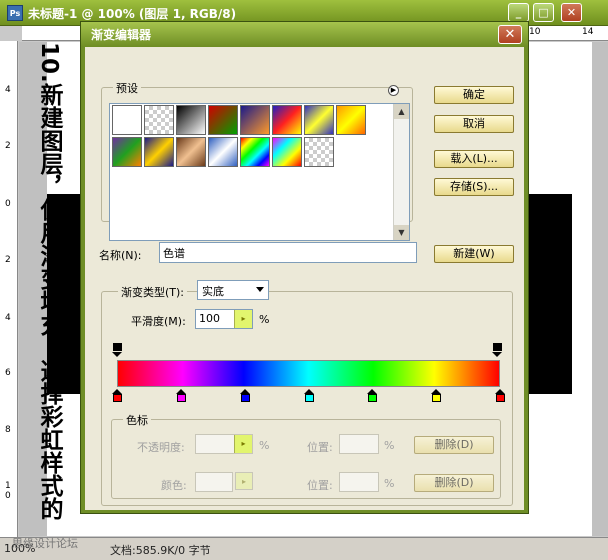 Image resolution: width=608 pixels, height=560 pixels. I want to click on presets-label: 预设, so click(127, 88).